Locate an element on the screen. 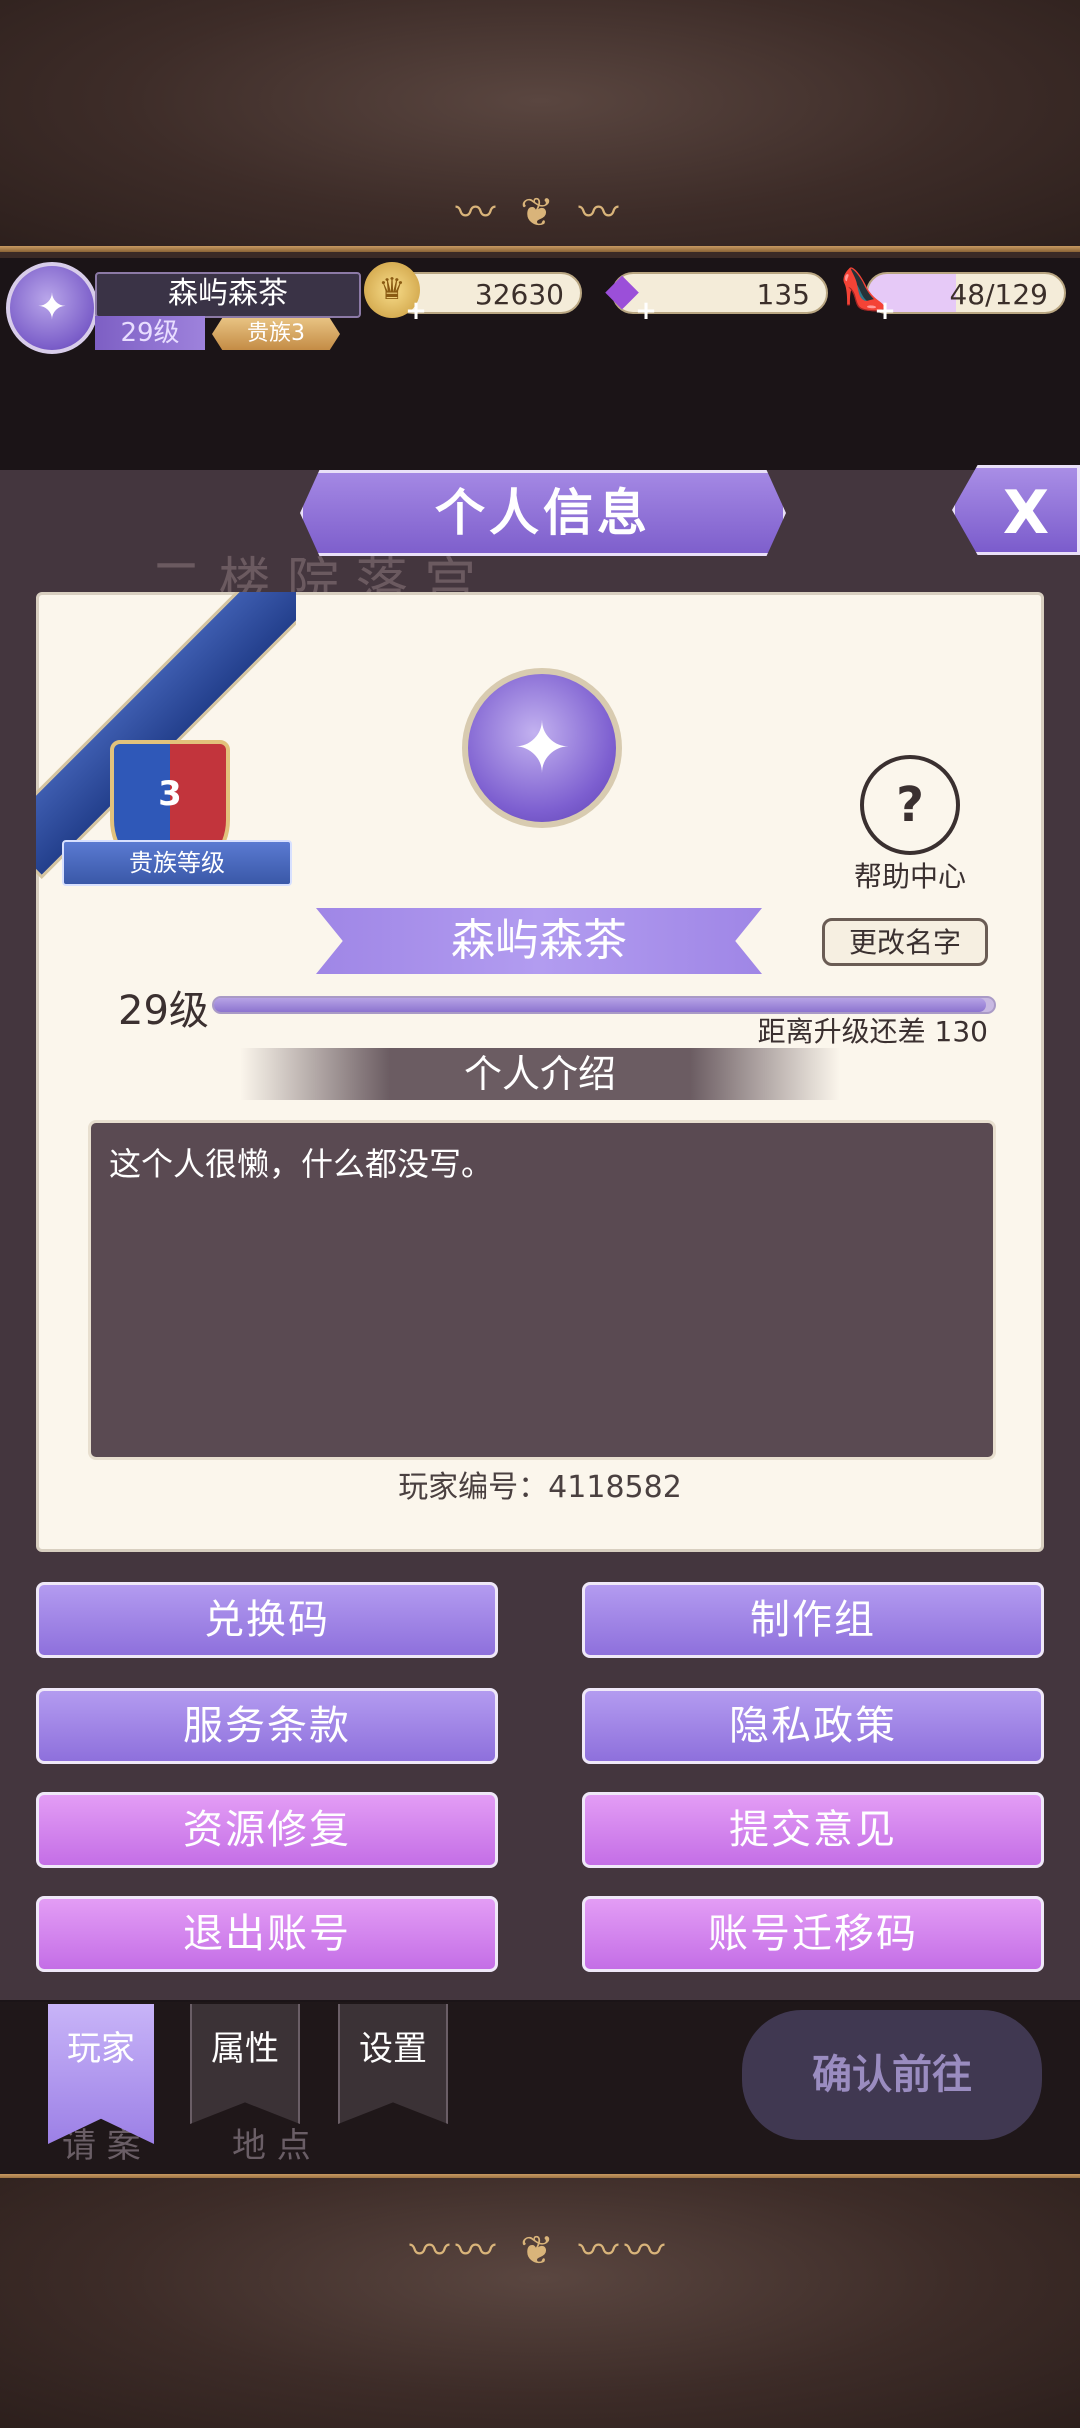 The height and width of the screenshot is (2428, 1080). add-gold-button: + is located at coordinates (416, 311).